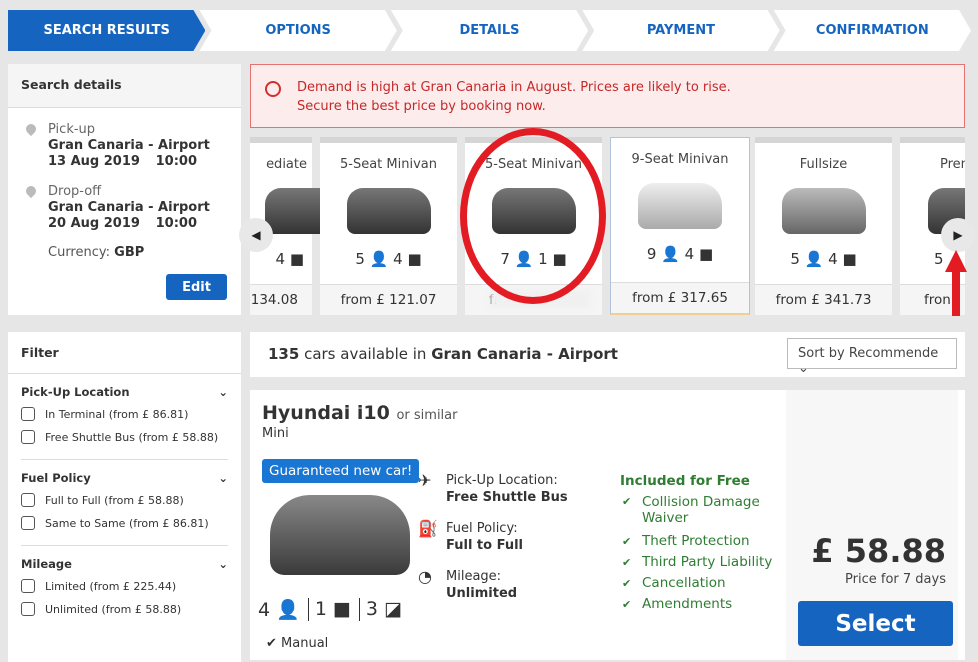  I want to click on step-confirmation: CONFIRMATION, so click(872, 30).